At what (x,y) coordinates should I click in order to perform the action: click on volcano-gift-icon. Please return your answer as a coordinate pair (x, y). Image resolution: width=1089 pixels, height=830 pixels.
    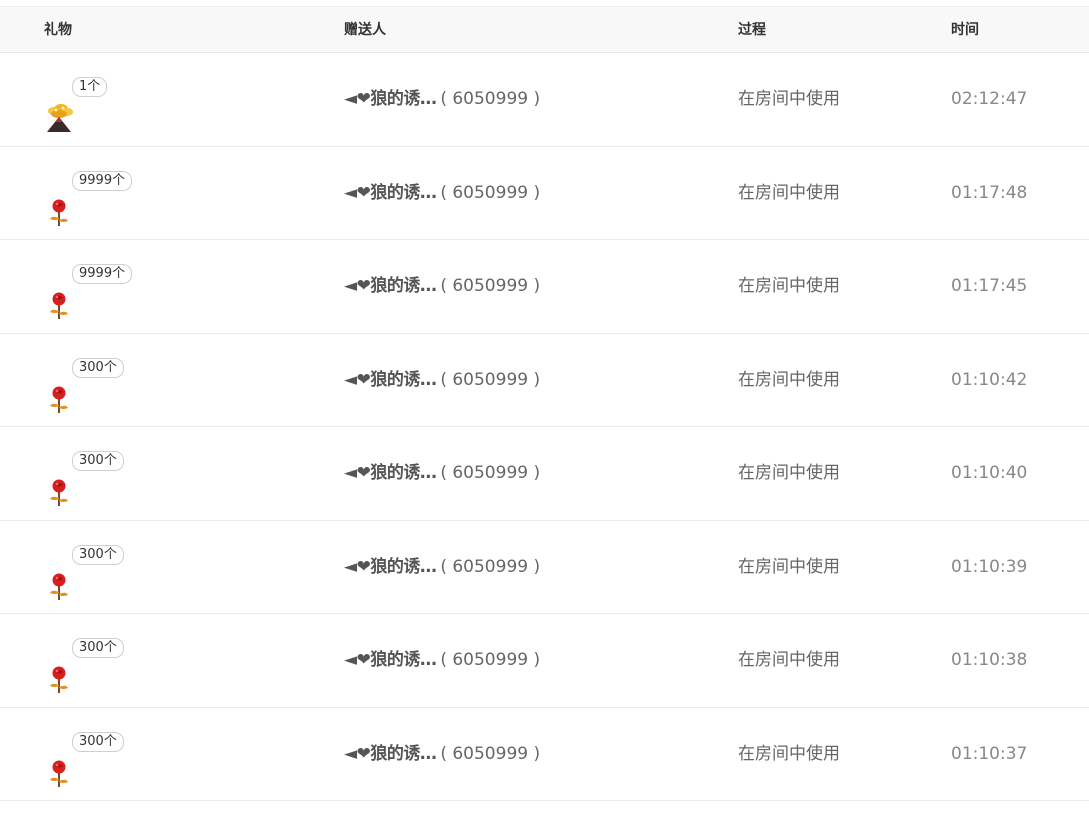
    Looking at the image, I should click on (59, 107).